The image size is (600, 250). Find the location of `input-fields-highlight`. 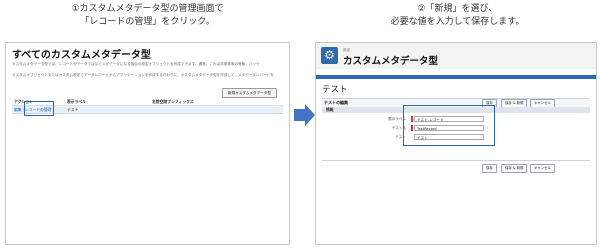

input-fields-highlight is located at coordinates (449, 125).